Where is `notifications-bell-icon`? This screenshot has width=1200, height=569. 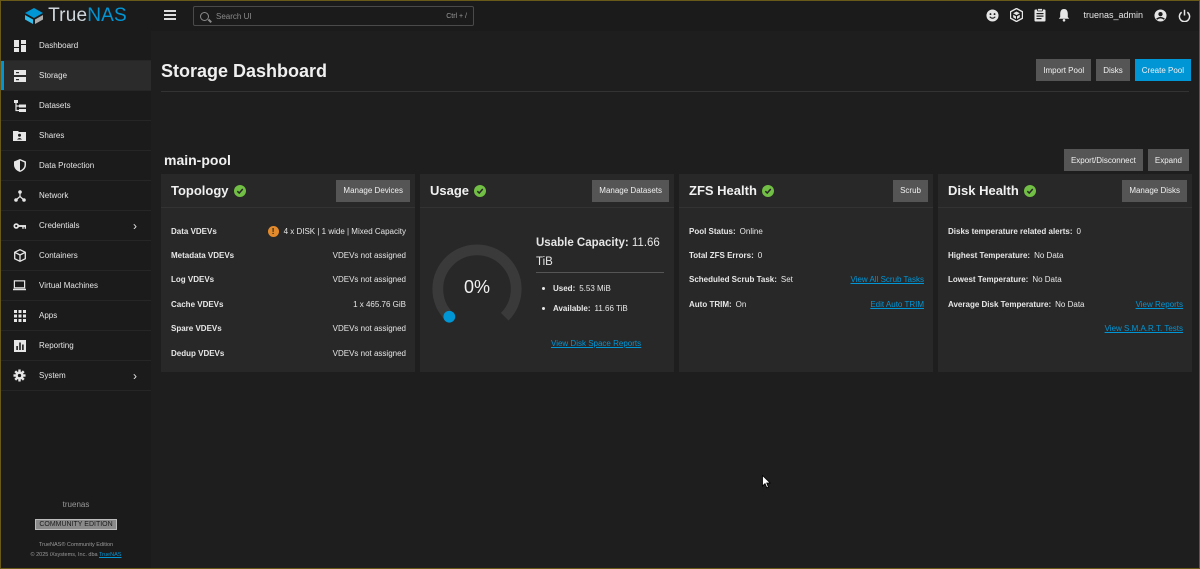
notifications-bell-icon is located at coordinates (1064, 15).